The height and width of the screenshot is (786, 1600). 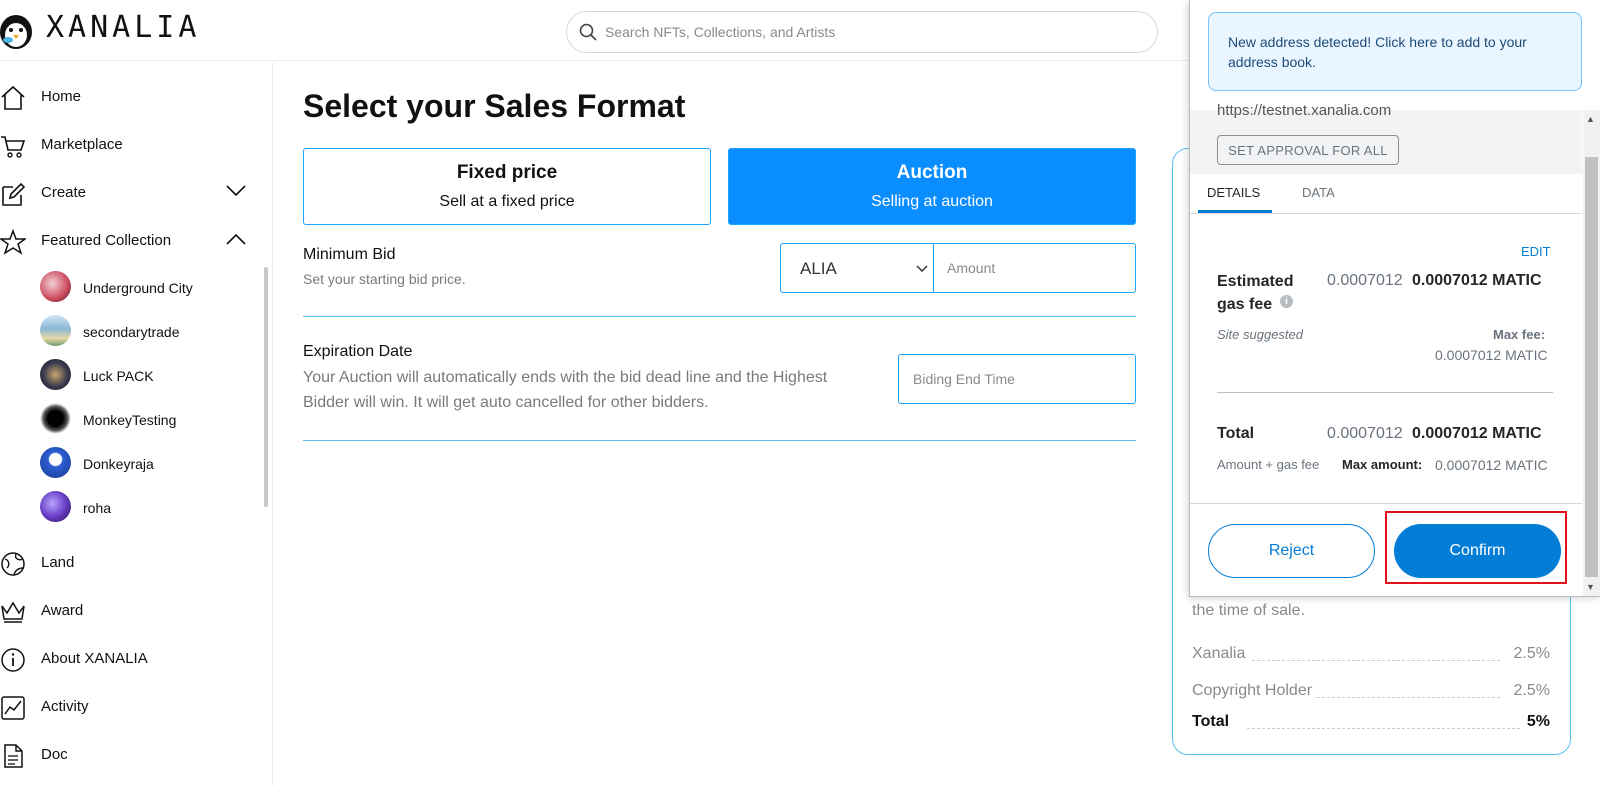 What do you see at coordinates (1220, 654) in the screenshot?
I see `fee-label: Xanalia` at bounding box center [1220, 654].